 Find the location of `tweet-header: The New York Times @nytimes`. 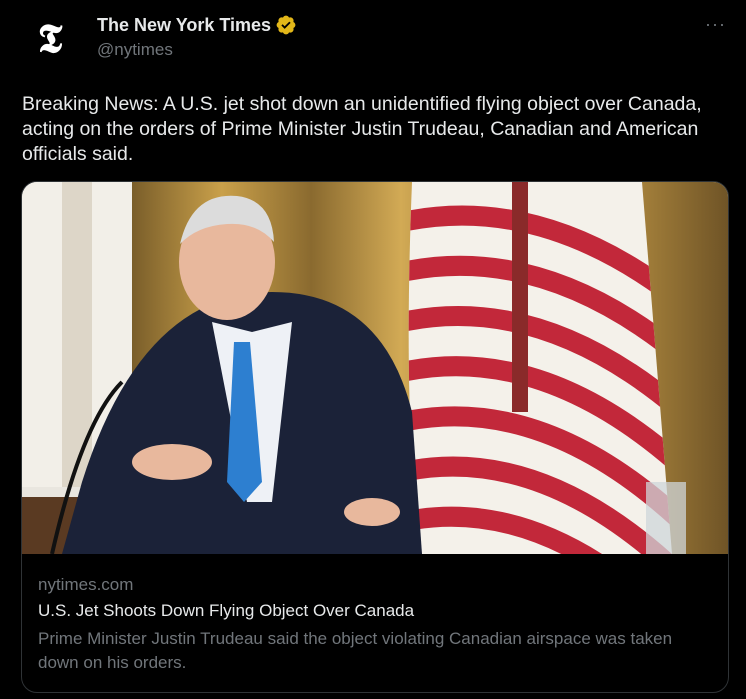

tweet-header: The New York Times @nytimes is located at coordinates (197, 37).